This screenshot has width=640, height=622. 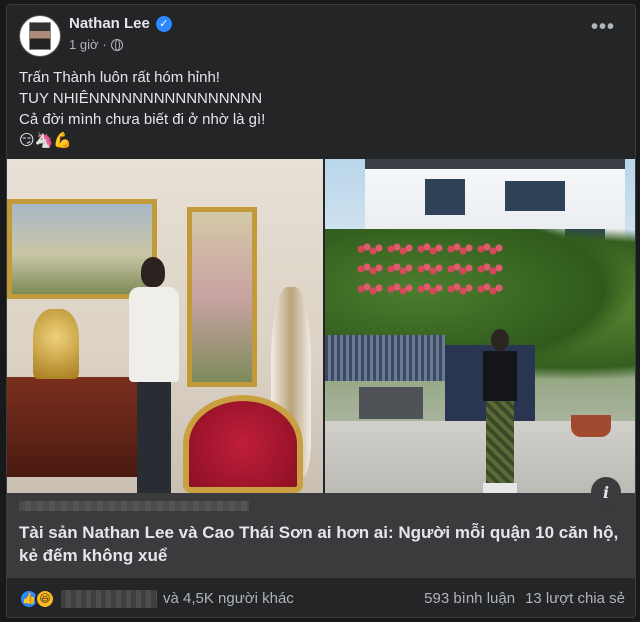 I want to click on planter, so click(x=391, y=403).